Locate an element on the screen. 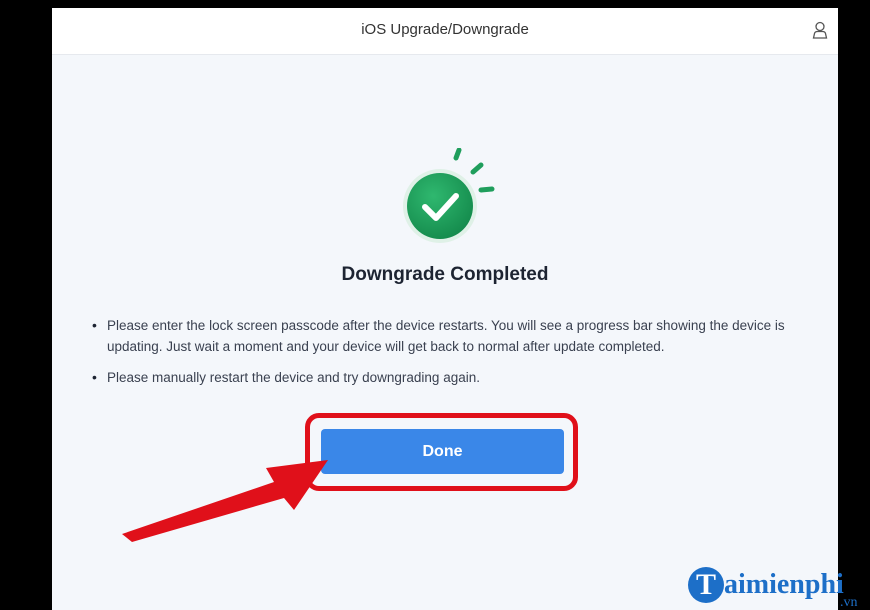 The image size is (870, 610). watermark-name: aimienphi is located at coordinates (784, 584).